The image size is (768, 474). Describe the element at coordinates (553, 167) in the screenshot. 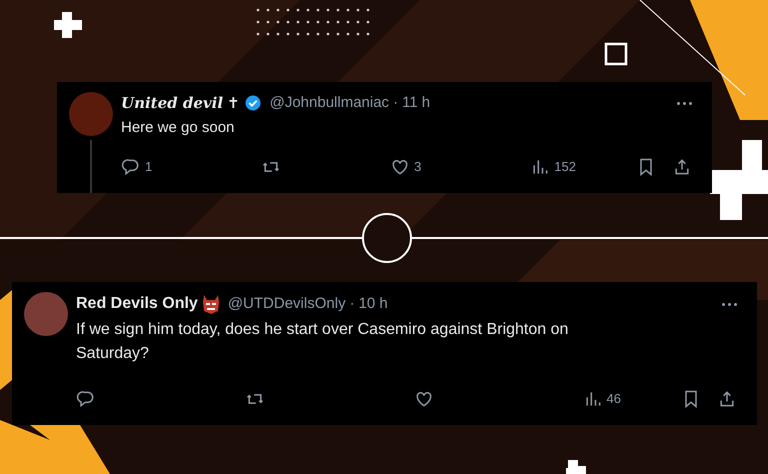

I see `views-button: 152` at that location.